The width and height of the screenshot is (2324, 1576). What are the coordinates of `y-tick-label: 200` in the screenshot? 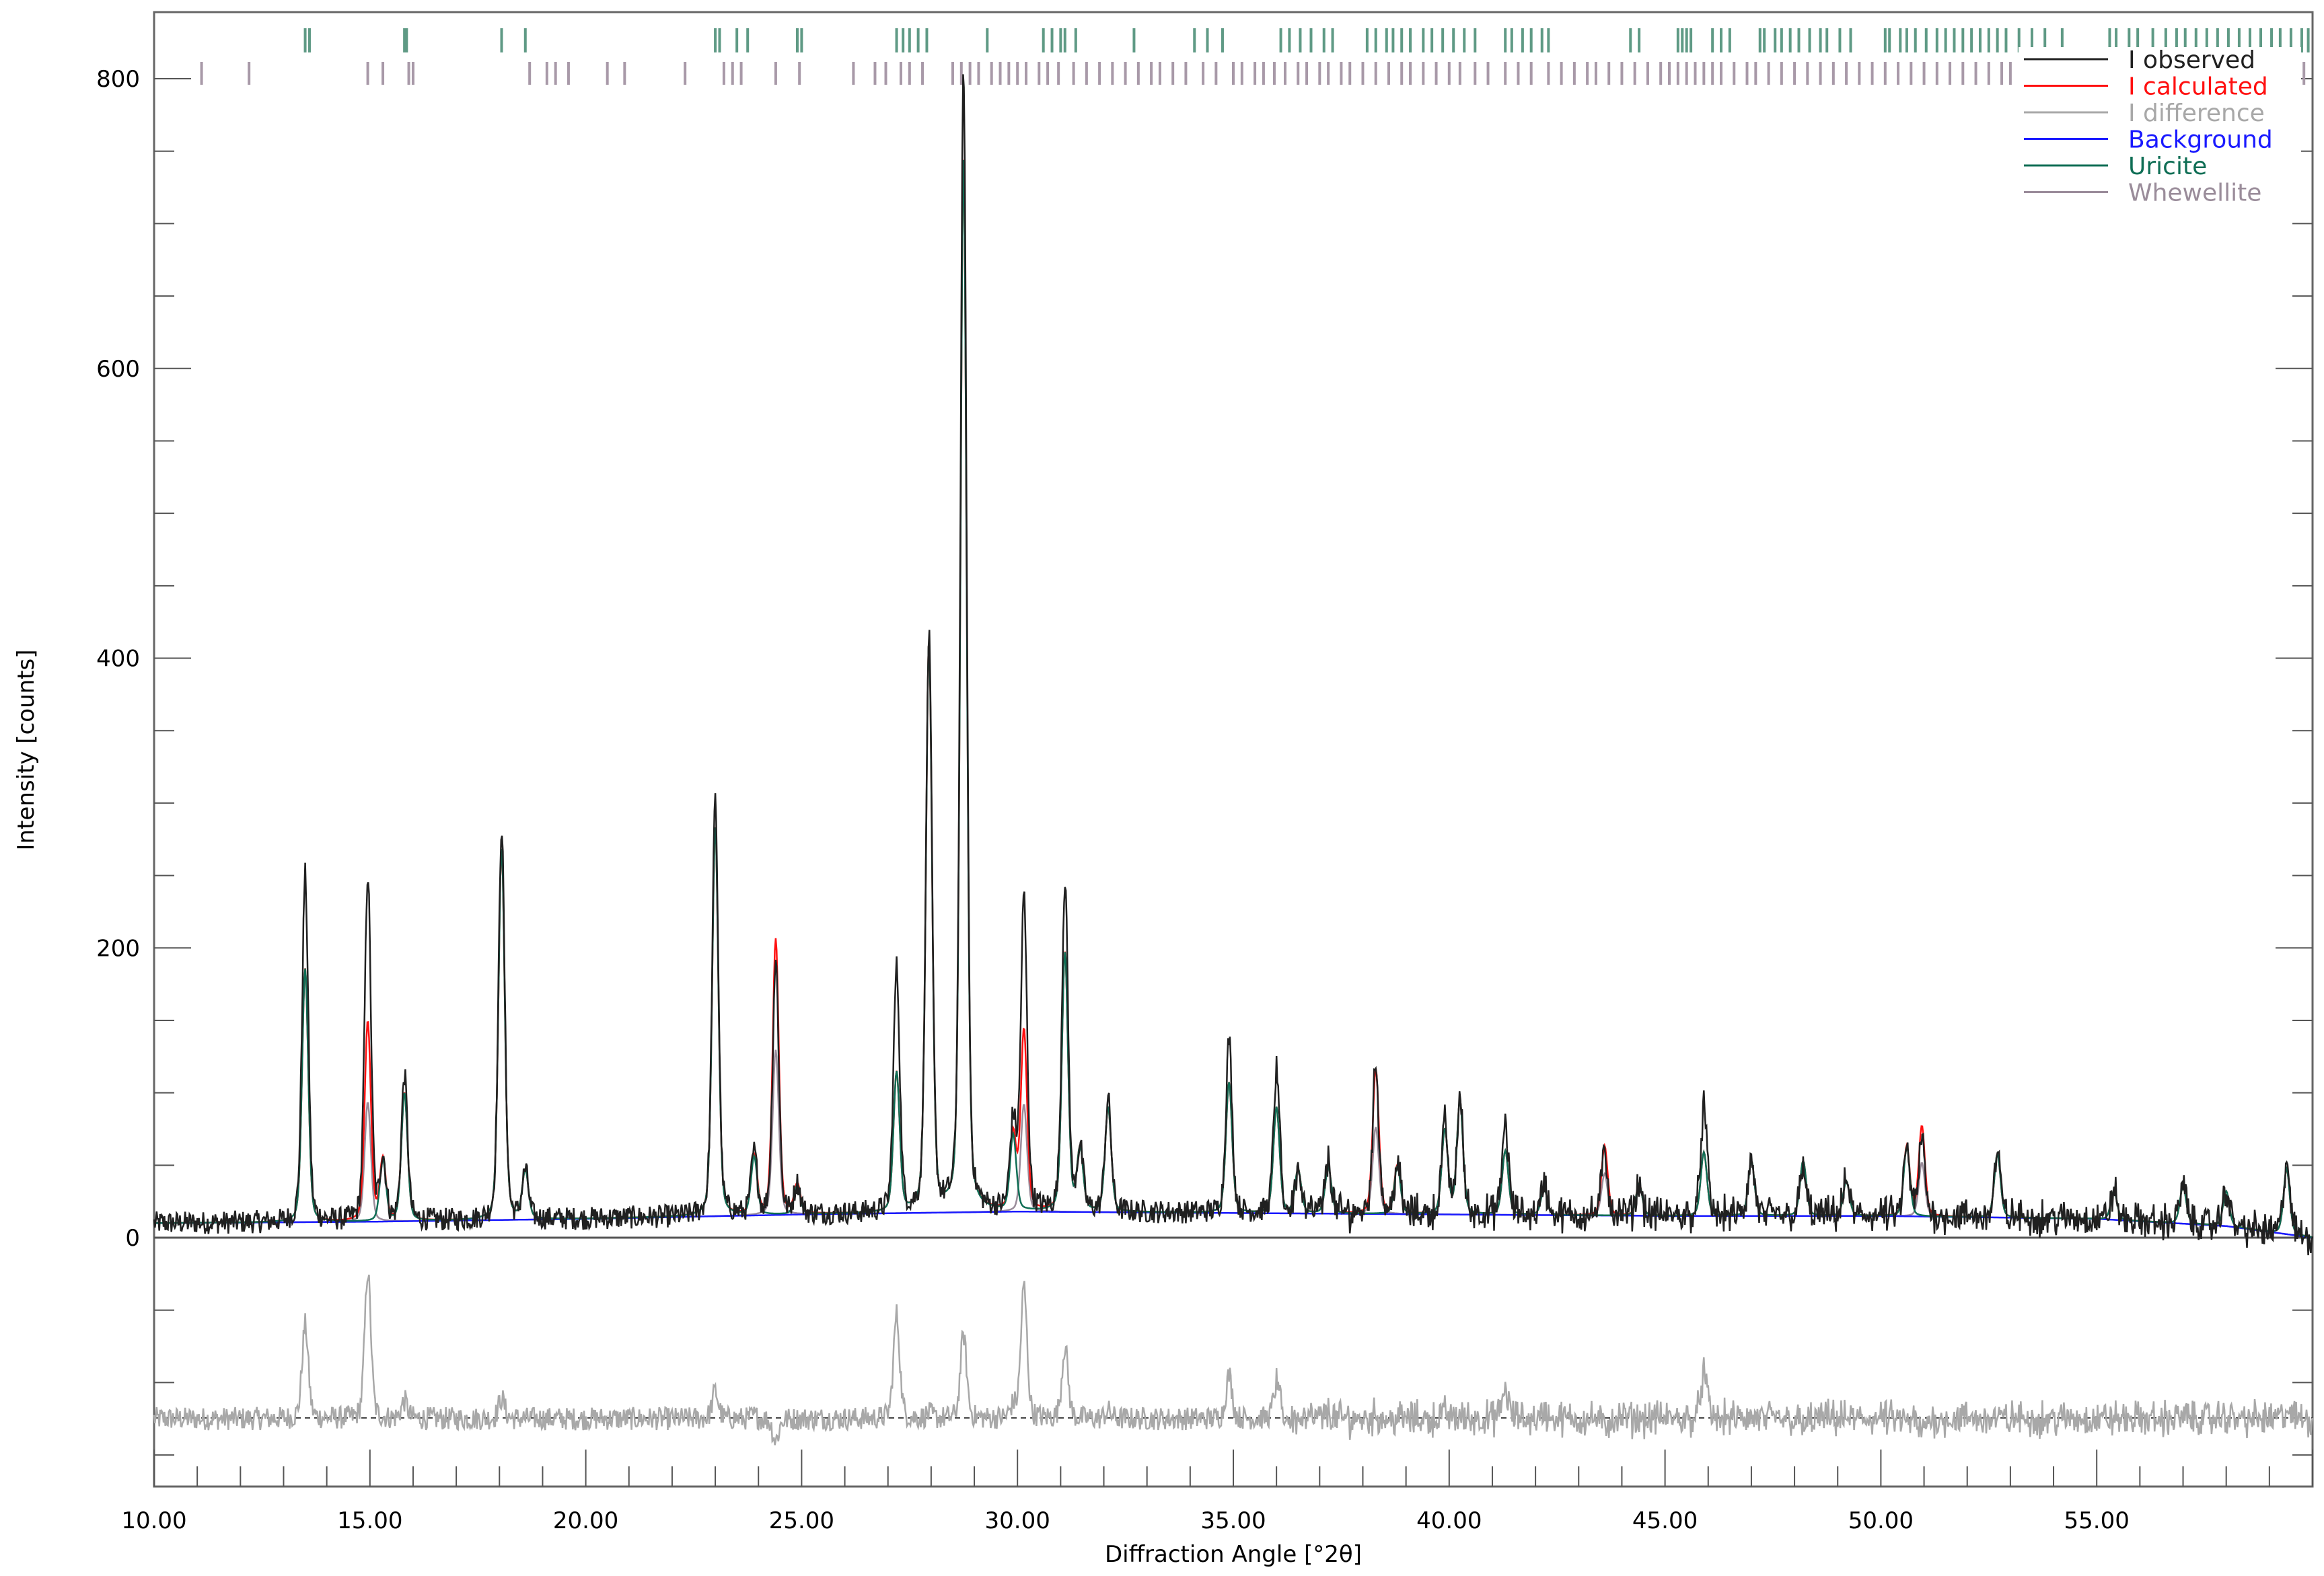 It's located at (118, 948).